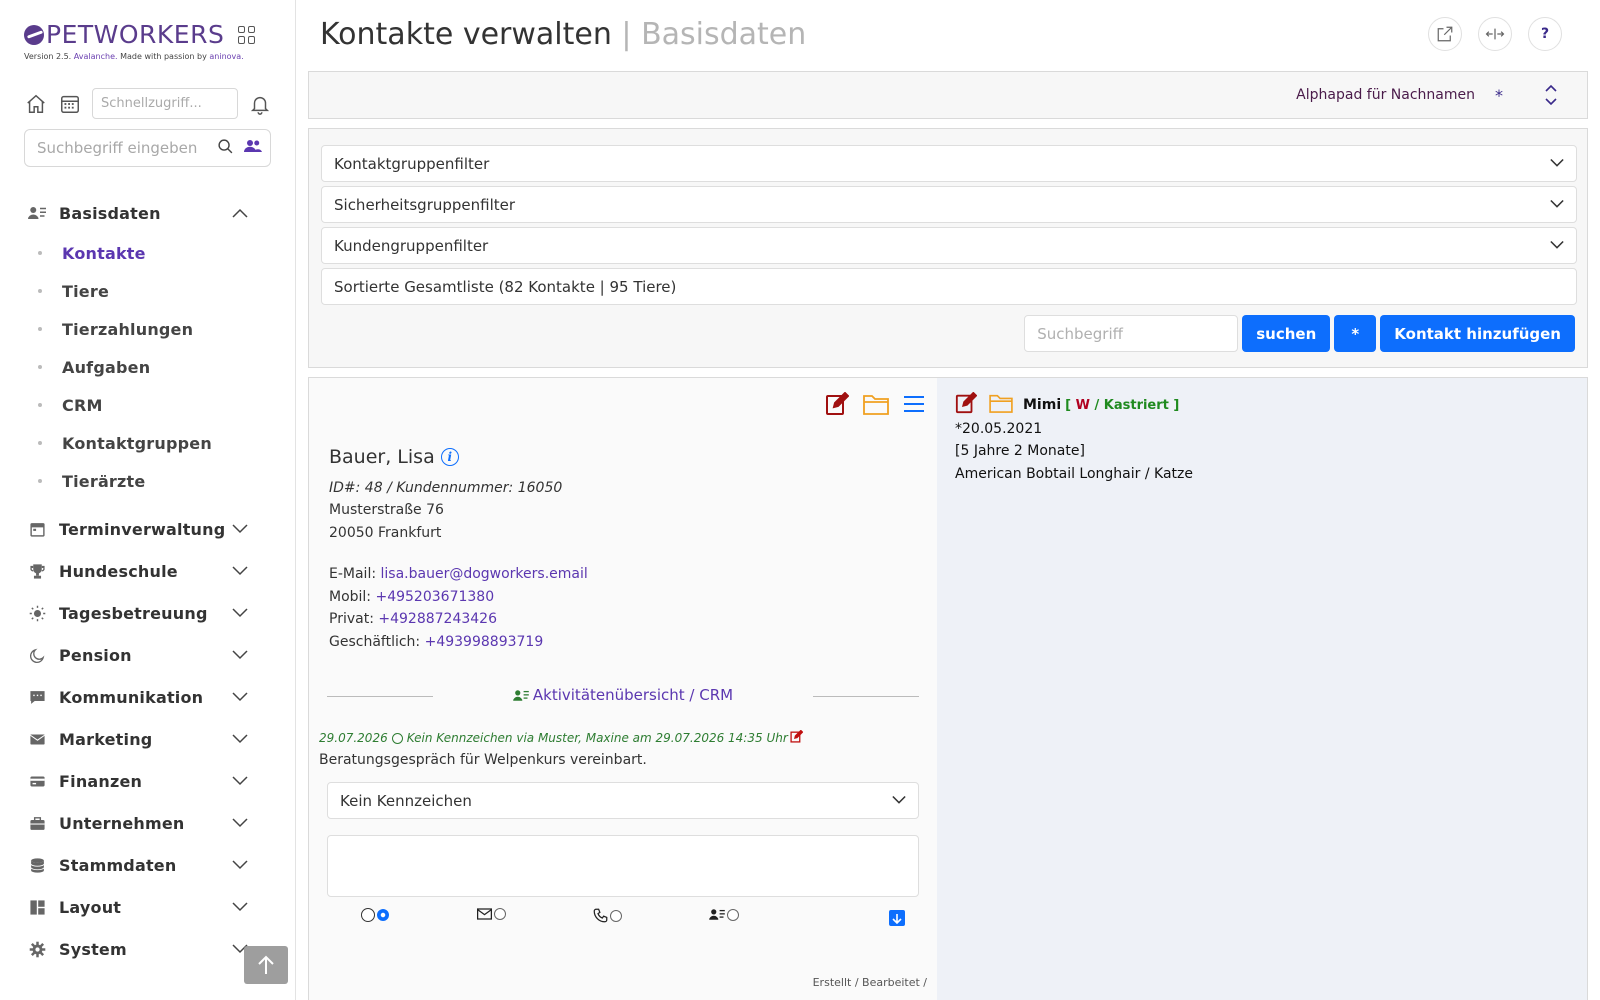 This screenshot has height=1000, width=1600. Describe the element at coordinates (266, 965) in the screenshot. I see `scroll-to-top-button` at that location.